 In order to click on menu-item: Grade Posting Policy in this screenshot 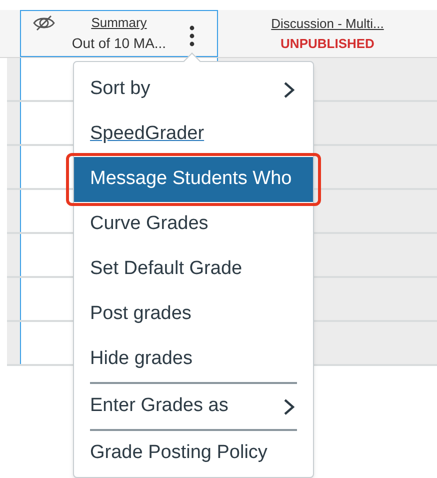, I will do `click(193, 453)`.